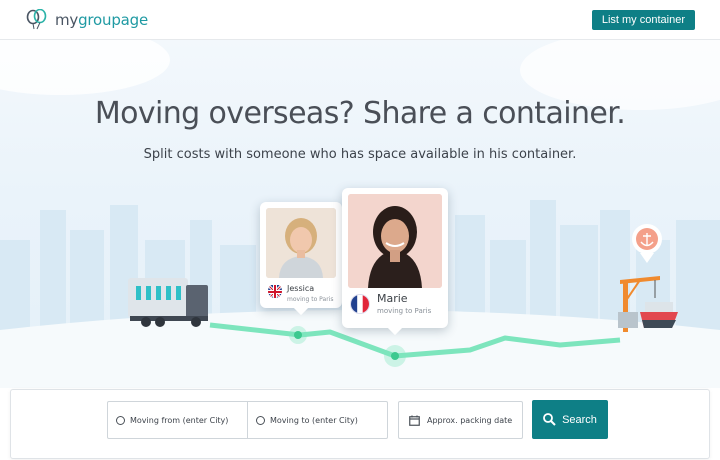  What do you see at coordinates (643, 20) in the screenshot?
I see `list-my-container-button: List my container` at bounding box center [643, 20].